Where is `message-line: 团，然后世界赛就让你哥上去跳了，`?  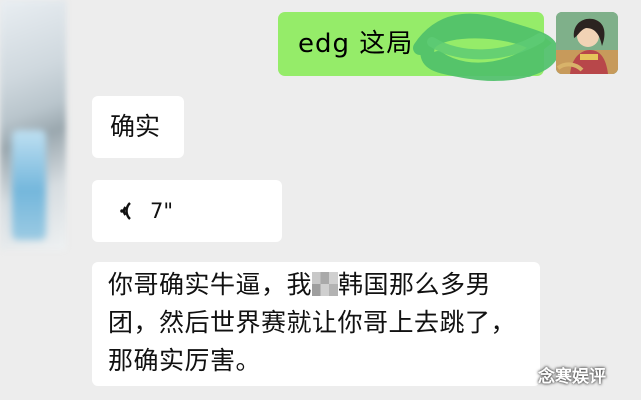 message-line: 团，然后世界赛就让你哥上去跳了， is located at coordinates (312, 322).